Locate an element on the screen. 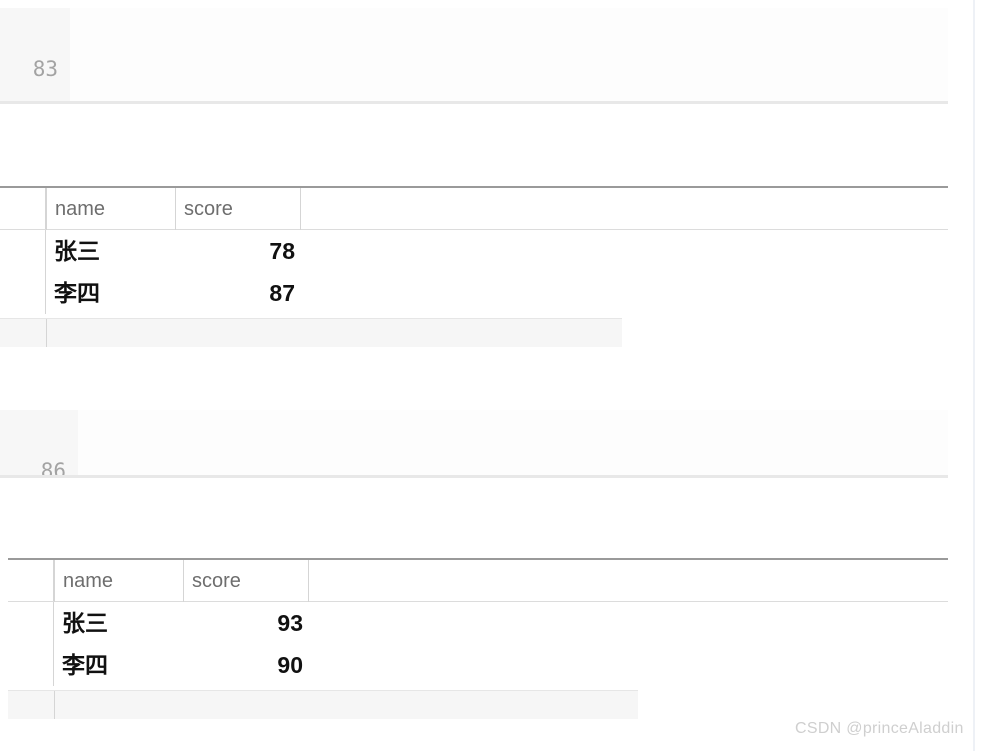 Image resolution: width=991 pixels, height=751 pixels. code-line-clipped: 87 is located at coordinates (474, 464).